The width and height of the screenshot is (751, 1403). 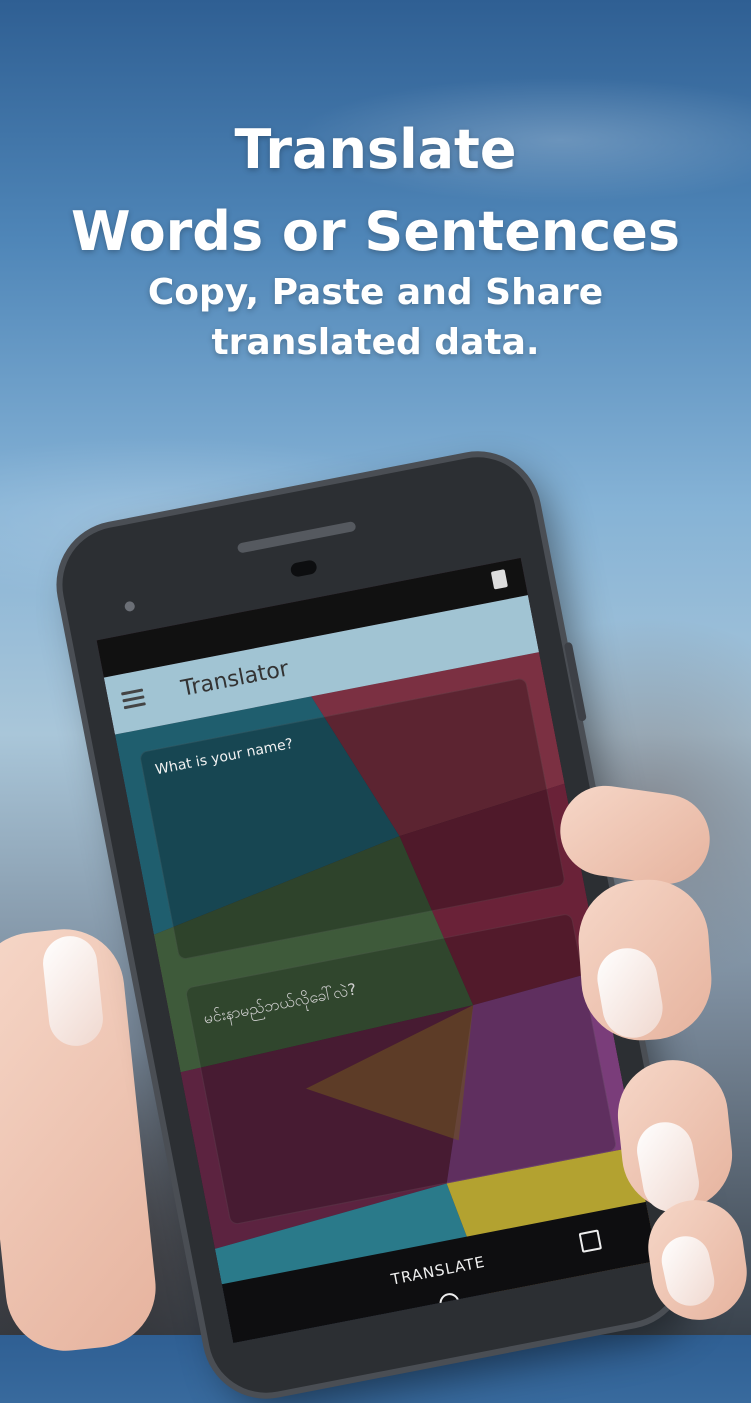 What do you see at coordinates (224, 757) in the screenshot?
I see `source-text: What is your name?` at bounding box center [224, 757].